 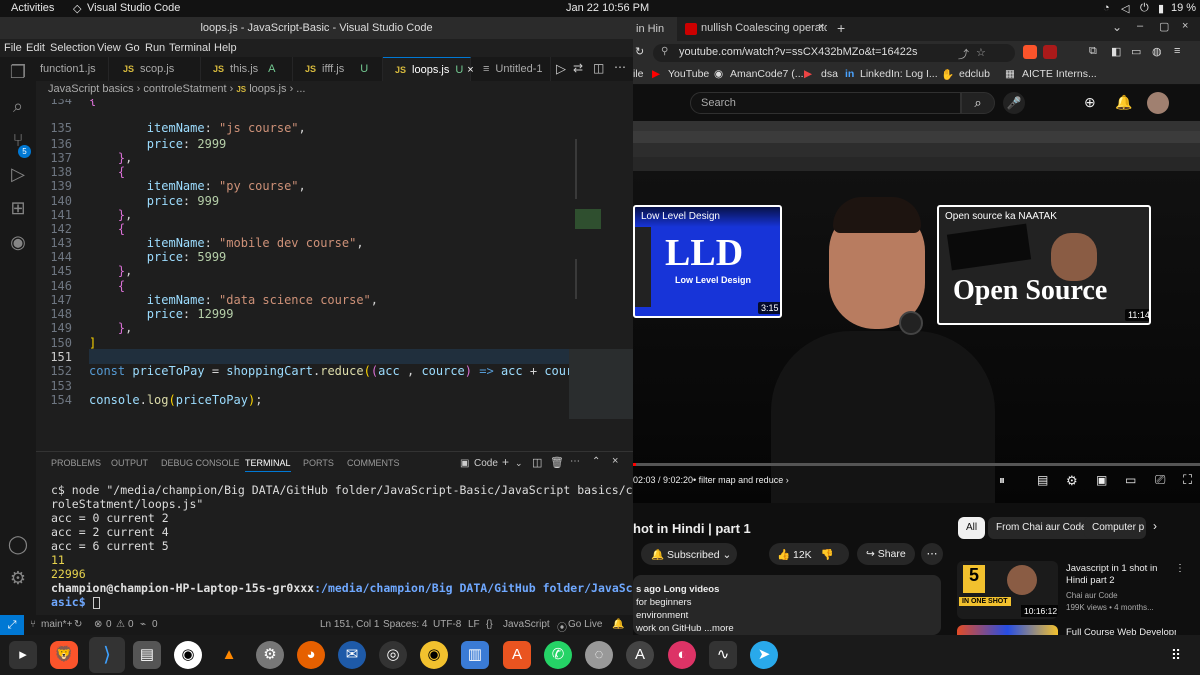 I want to click on eol: LF, so click(x=474, y=624).